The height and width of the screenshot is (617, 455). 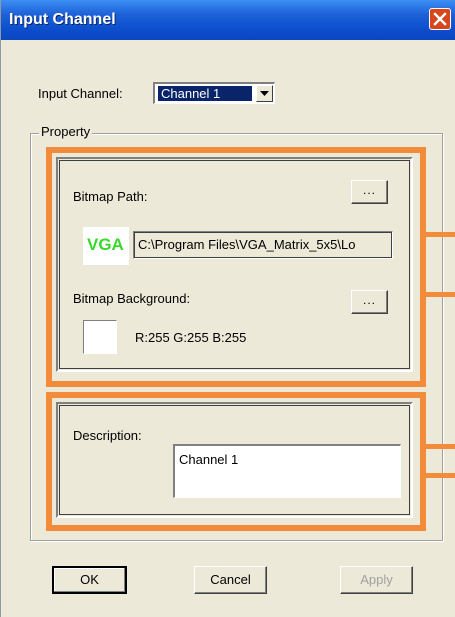 I want to click on ok-button: OK, so click(x=89, y=580).